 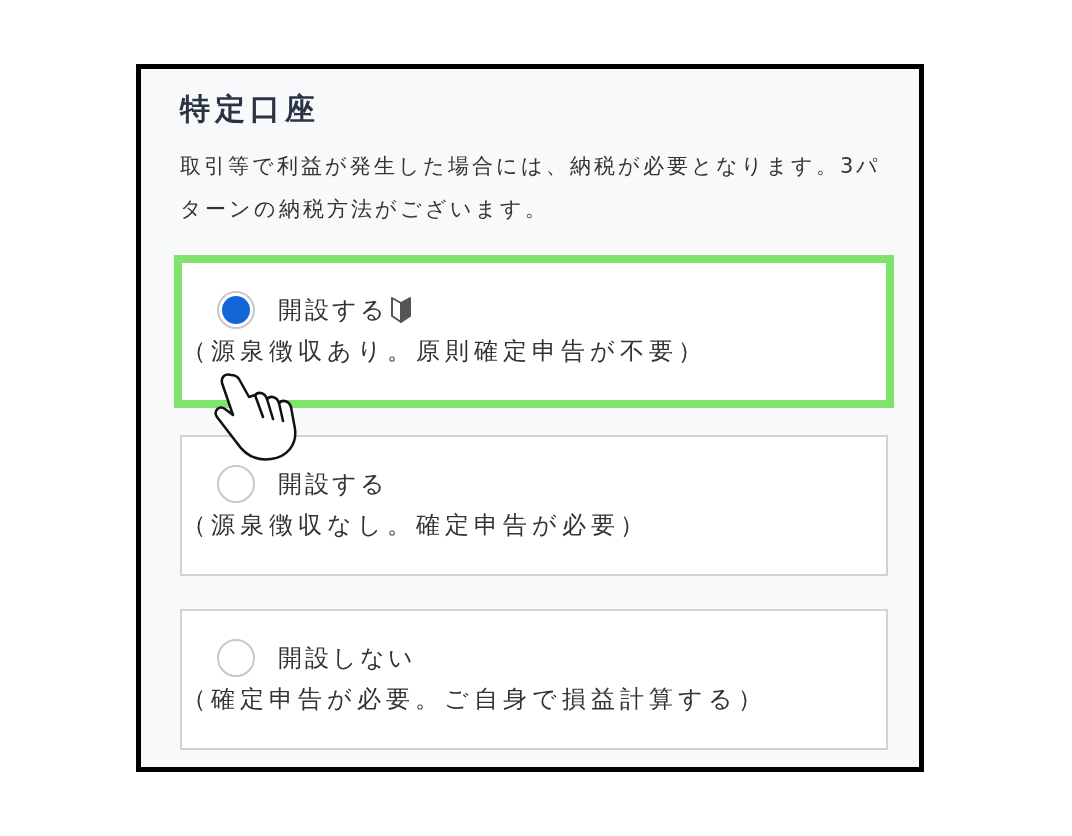 I want to click on option-label: 開設しない, so click(x=347, y=658).